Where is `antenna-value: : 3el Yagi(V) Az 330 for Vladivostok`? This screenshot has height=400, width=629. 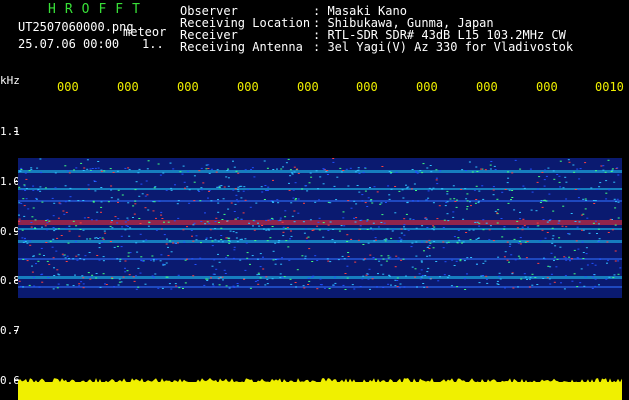 antenna-value: : 3el Yagi(V) Az 330 for Vladivostok is located at coordinates (443, 47).